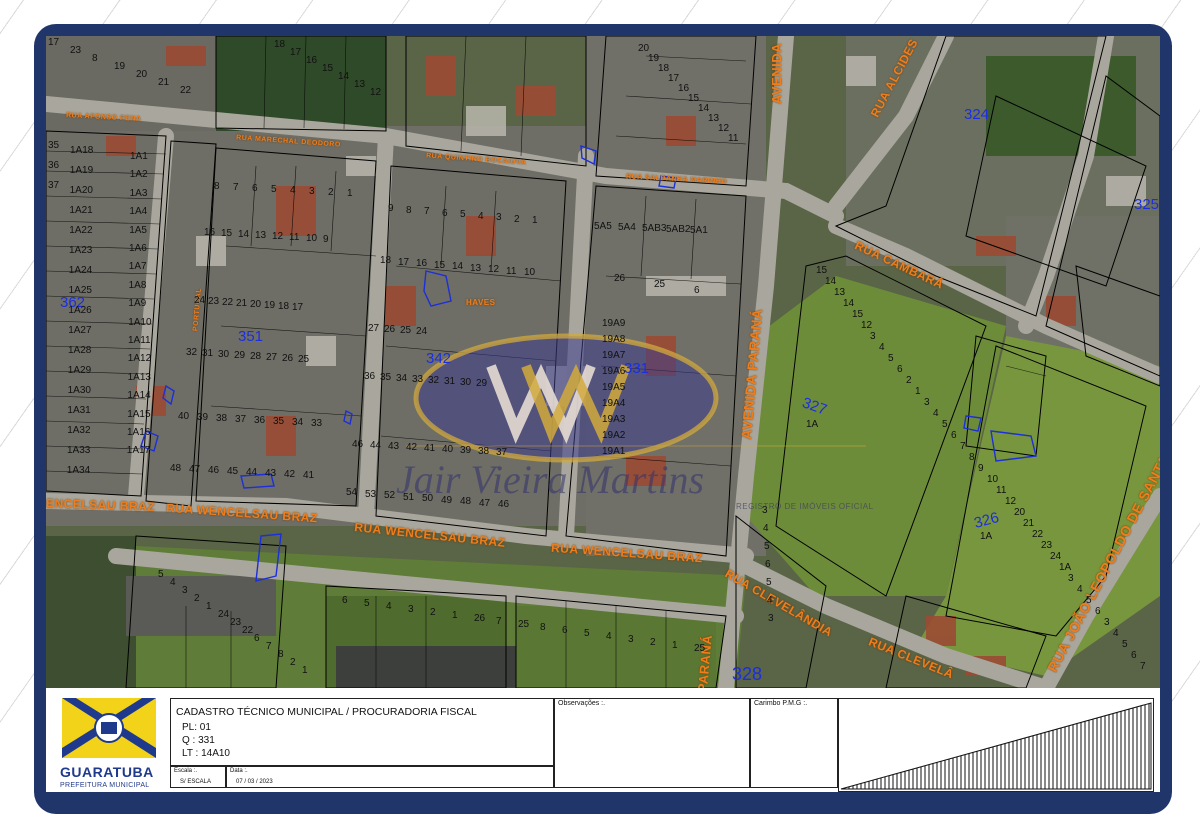 The image size is (1200, 814). Describe the element at coordinates (1001, 490) in the screenshot. I see `lot-label: 11` at that location.